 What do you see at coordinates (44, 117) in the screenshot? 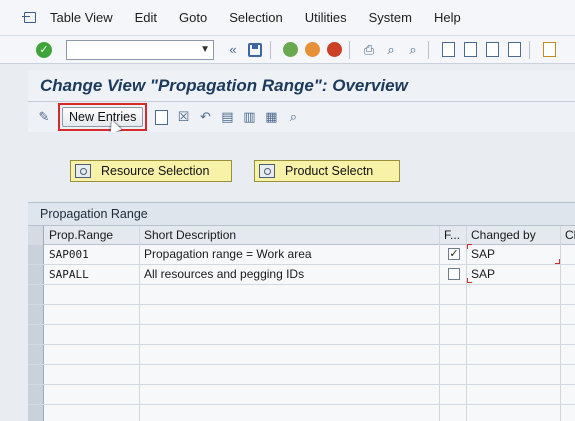
I see `display-change-icon: ✎` at bounding box center [44, 117].